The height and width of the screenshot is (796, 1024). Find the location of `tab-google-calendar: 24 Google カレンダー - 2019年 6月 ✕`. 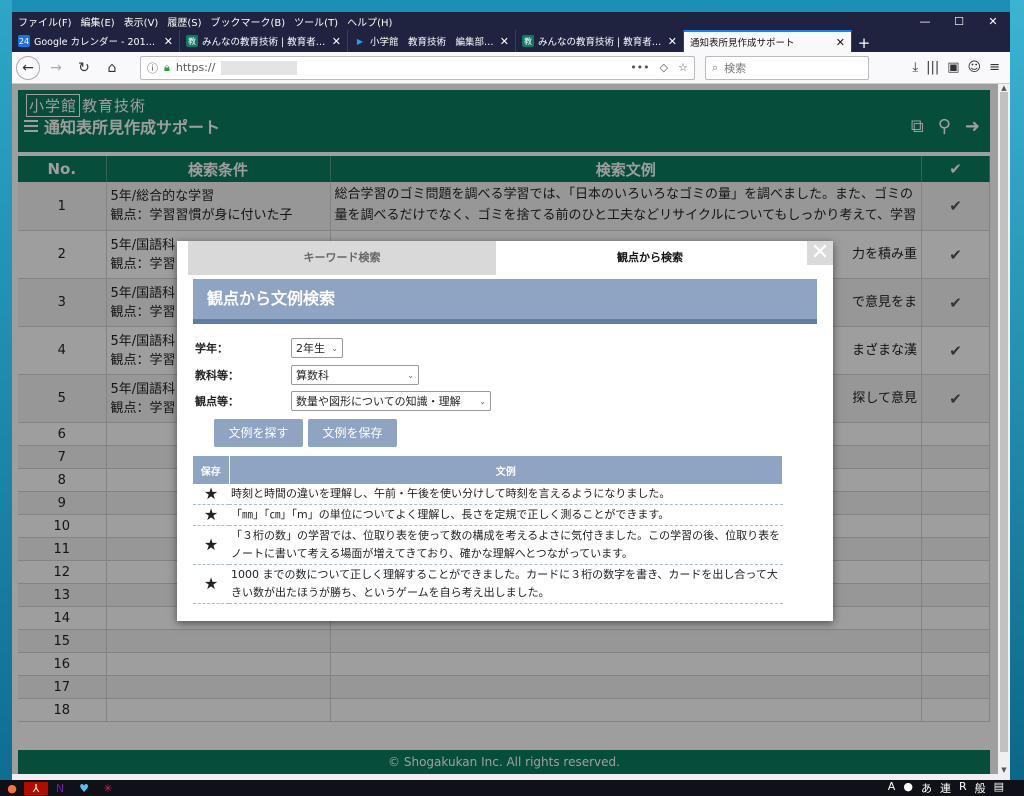

tab-google-calendar: 24 Google カレンダー - 2019年 6月 ✕ is located at coordinates (96, 41).